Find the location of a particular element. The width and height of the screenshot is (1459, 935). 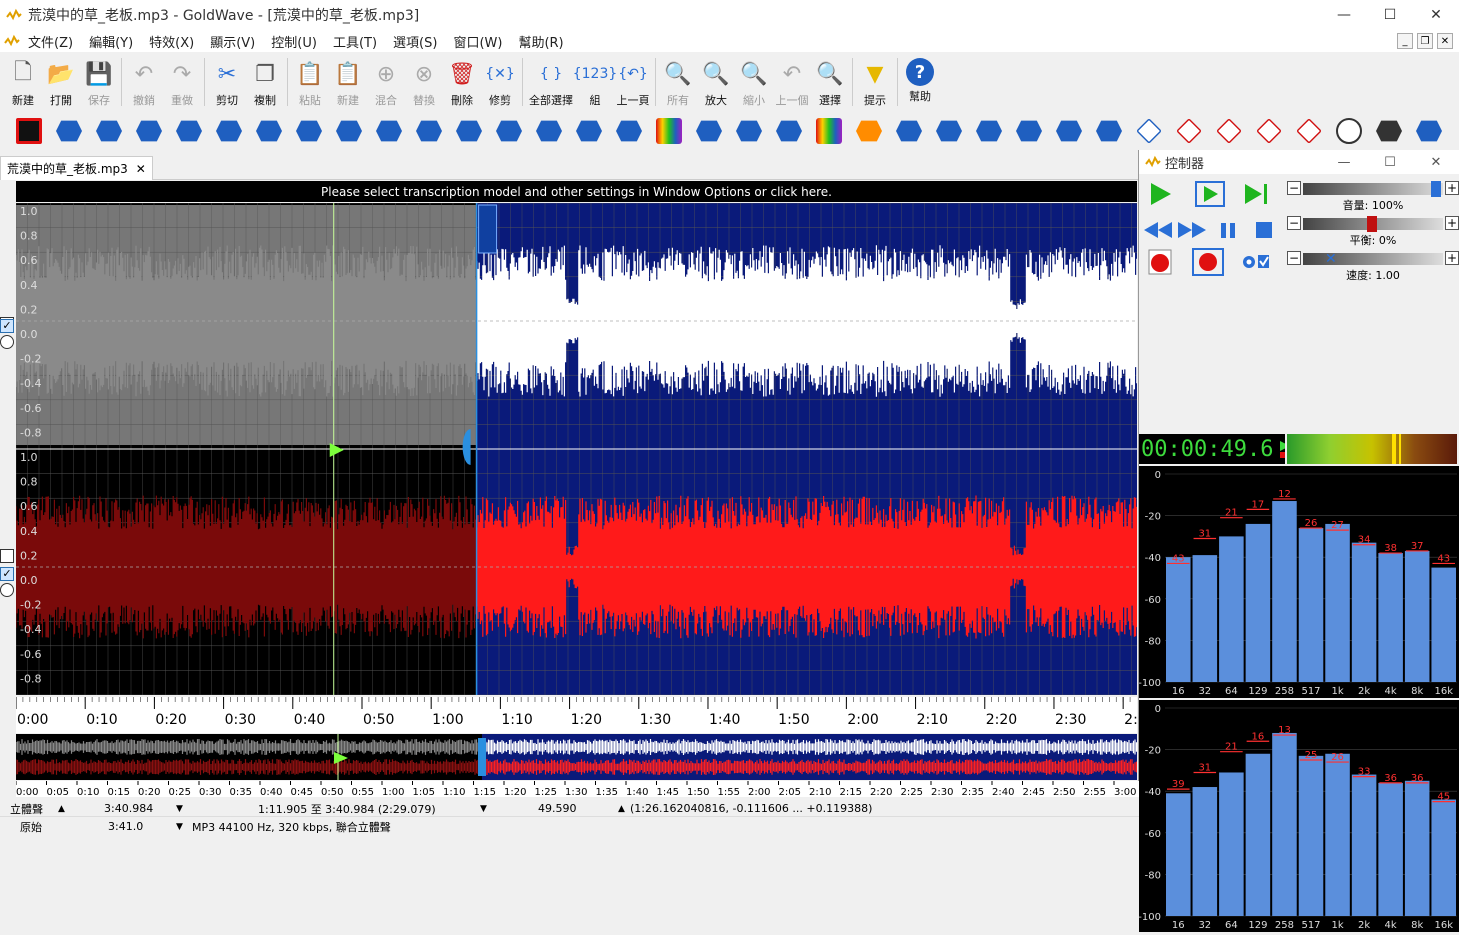

right-channel-checkbox is located at coordinates (7, 556).